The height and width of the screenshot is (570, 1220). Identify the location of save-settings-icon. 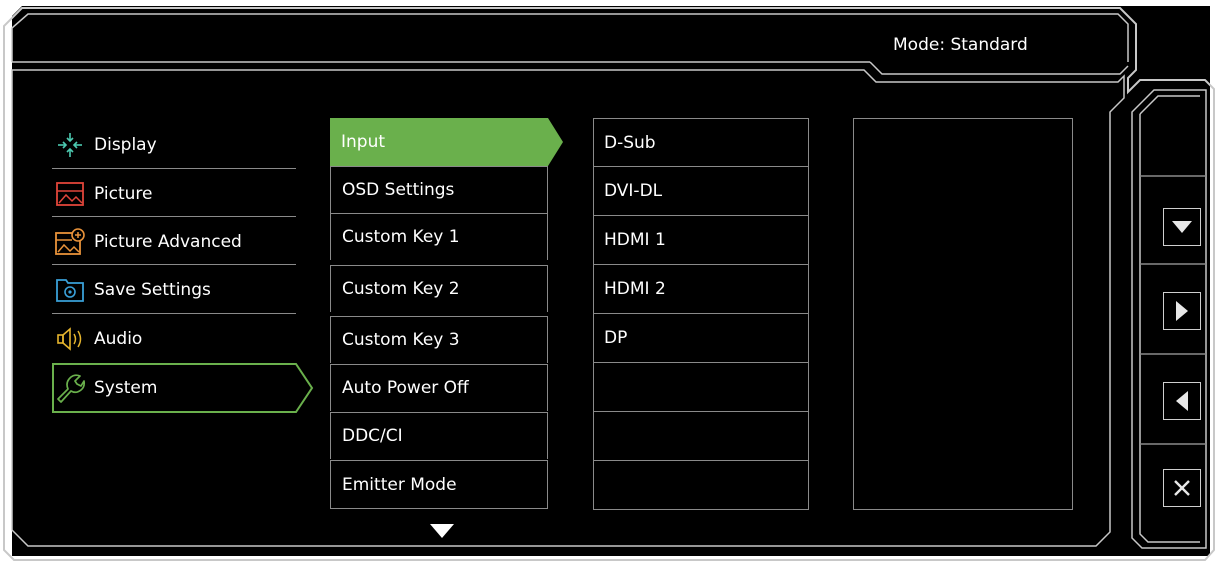
(70, 290).